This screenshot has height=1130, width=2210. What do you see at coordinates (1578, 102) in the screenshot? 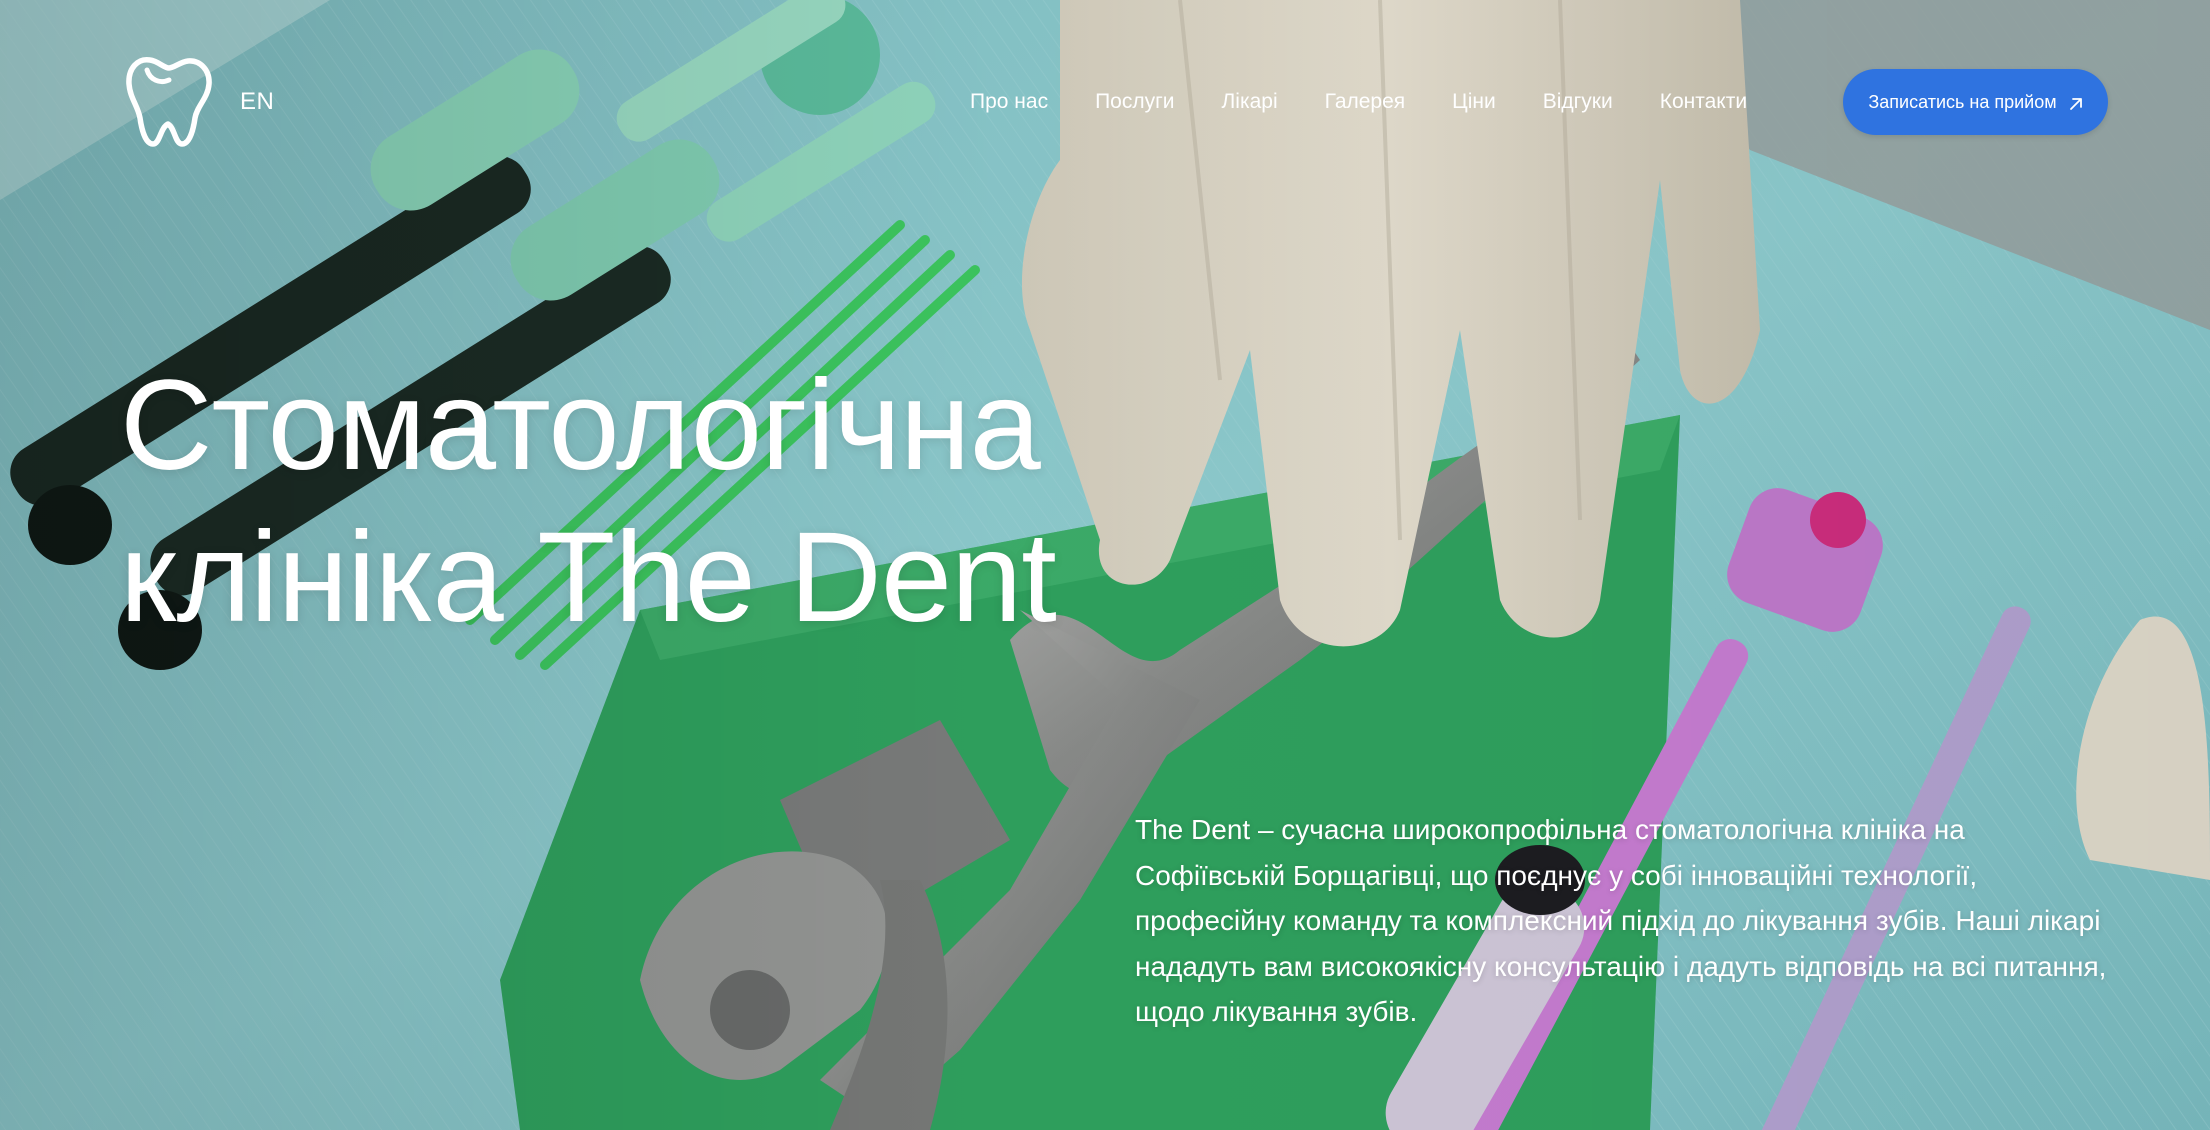
I see `nav-item-reviews: Відгуки` at bounding box center [1578, 102].